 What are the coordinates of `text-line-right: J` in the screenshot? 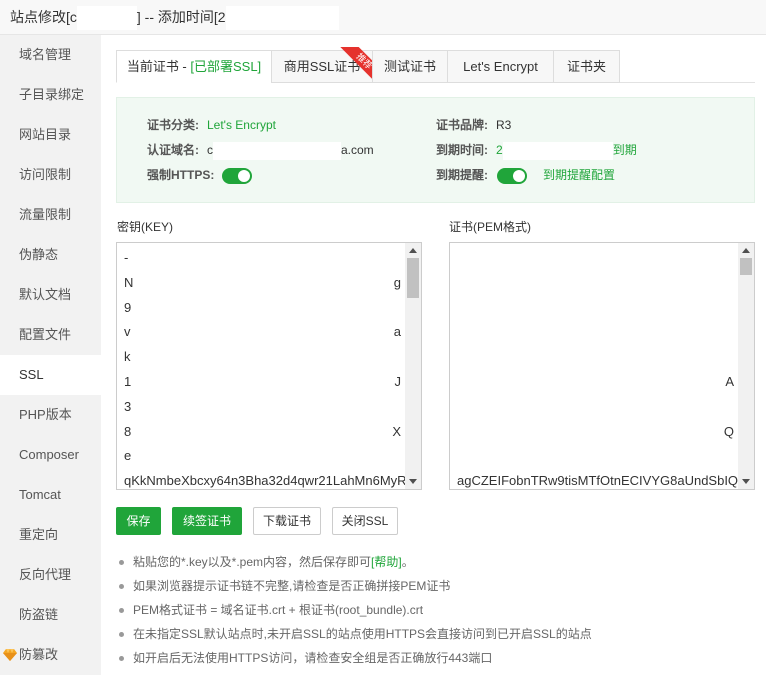 It's located at (398, 381).